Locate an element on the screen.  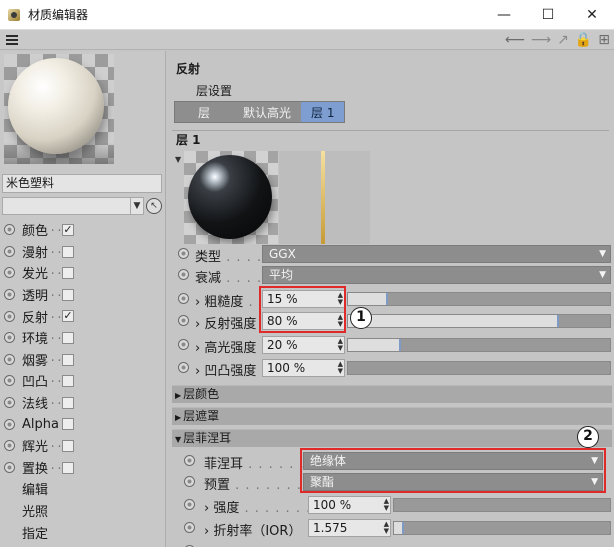
group-layer-fresnel: ▼ 层菲涅耳 is located at coordinates (392, 438).